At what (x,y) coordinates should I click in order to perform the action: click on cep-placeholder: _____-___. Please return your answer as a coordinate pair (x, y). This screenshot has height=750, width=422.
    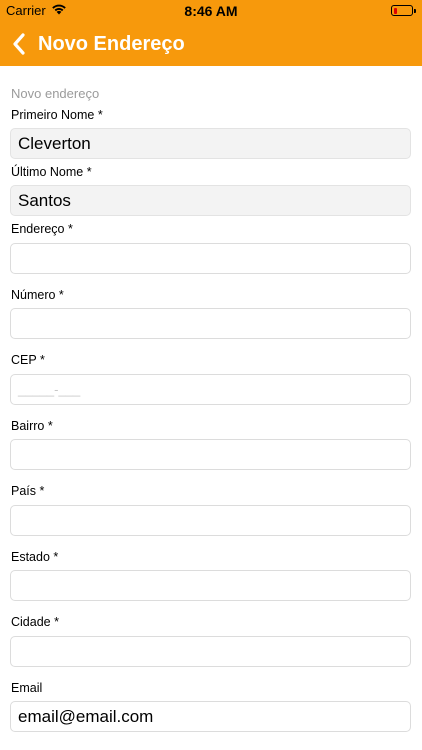
    Looking at the image, I should click on (49, 389).